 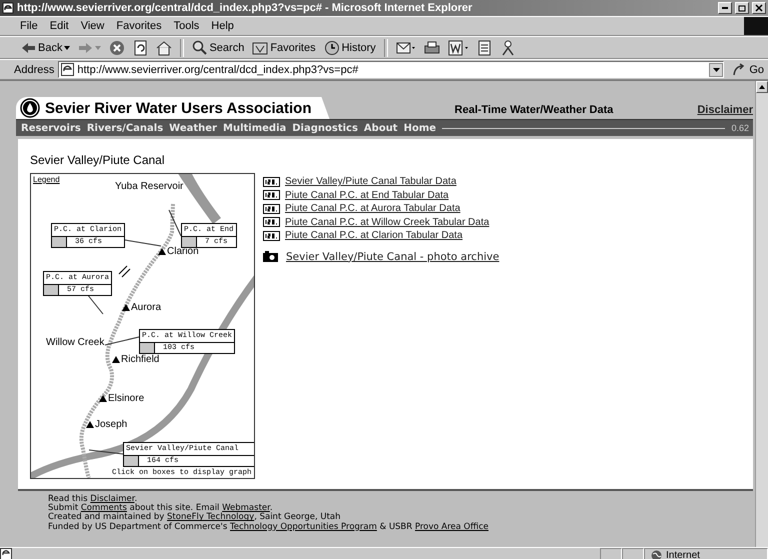 I want to click on footer-text: Created and maintained by StoneFly Technology, Saint George, Utah, so click(x=194, y=517).